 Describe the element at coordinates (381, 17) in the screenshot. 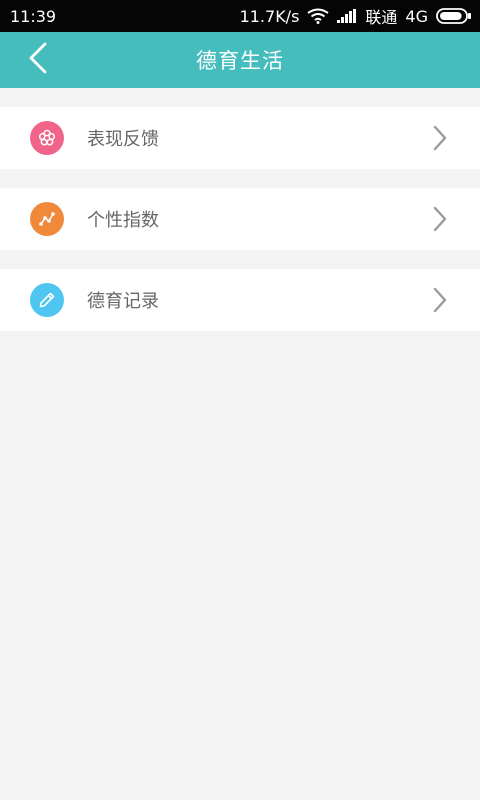

I see `carrier-label: 联通` at that location.